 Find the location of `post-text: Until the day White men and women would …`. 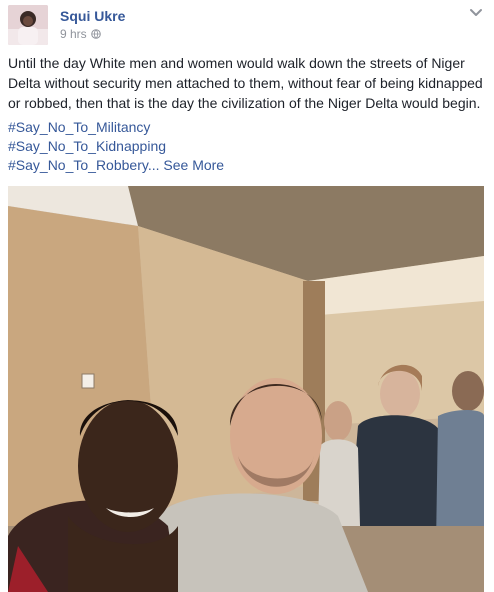

post-text: Until the day White men and women would … is located at coordinates (245, 83).